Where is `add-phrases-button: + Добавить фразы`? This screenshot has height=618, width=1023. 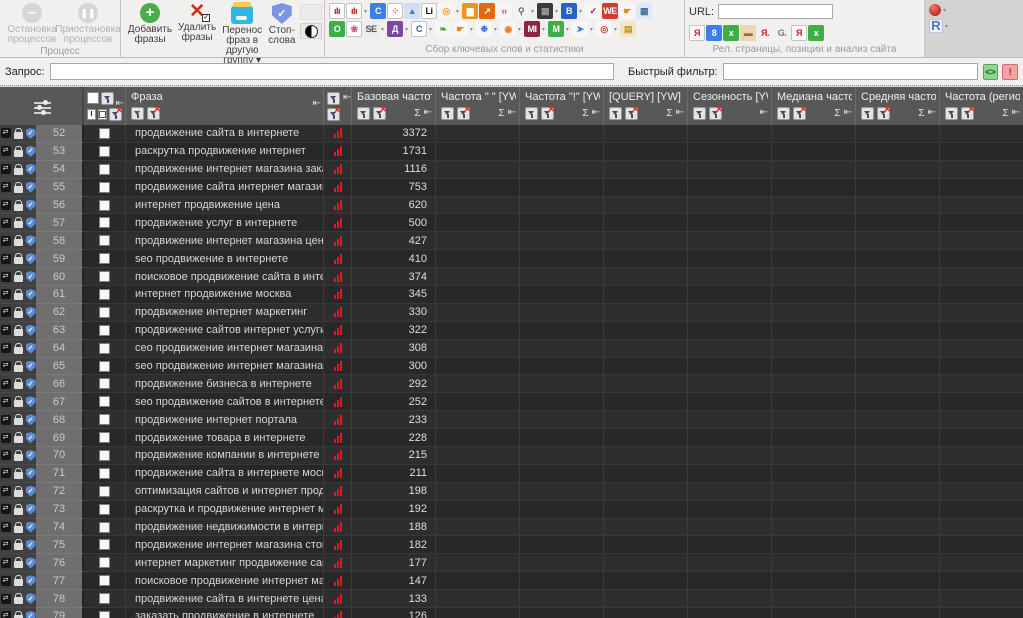
add-phrases-button: + Добавить фразы is located at coordinates (150, 24).